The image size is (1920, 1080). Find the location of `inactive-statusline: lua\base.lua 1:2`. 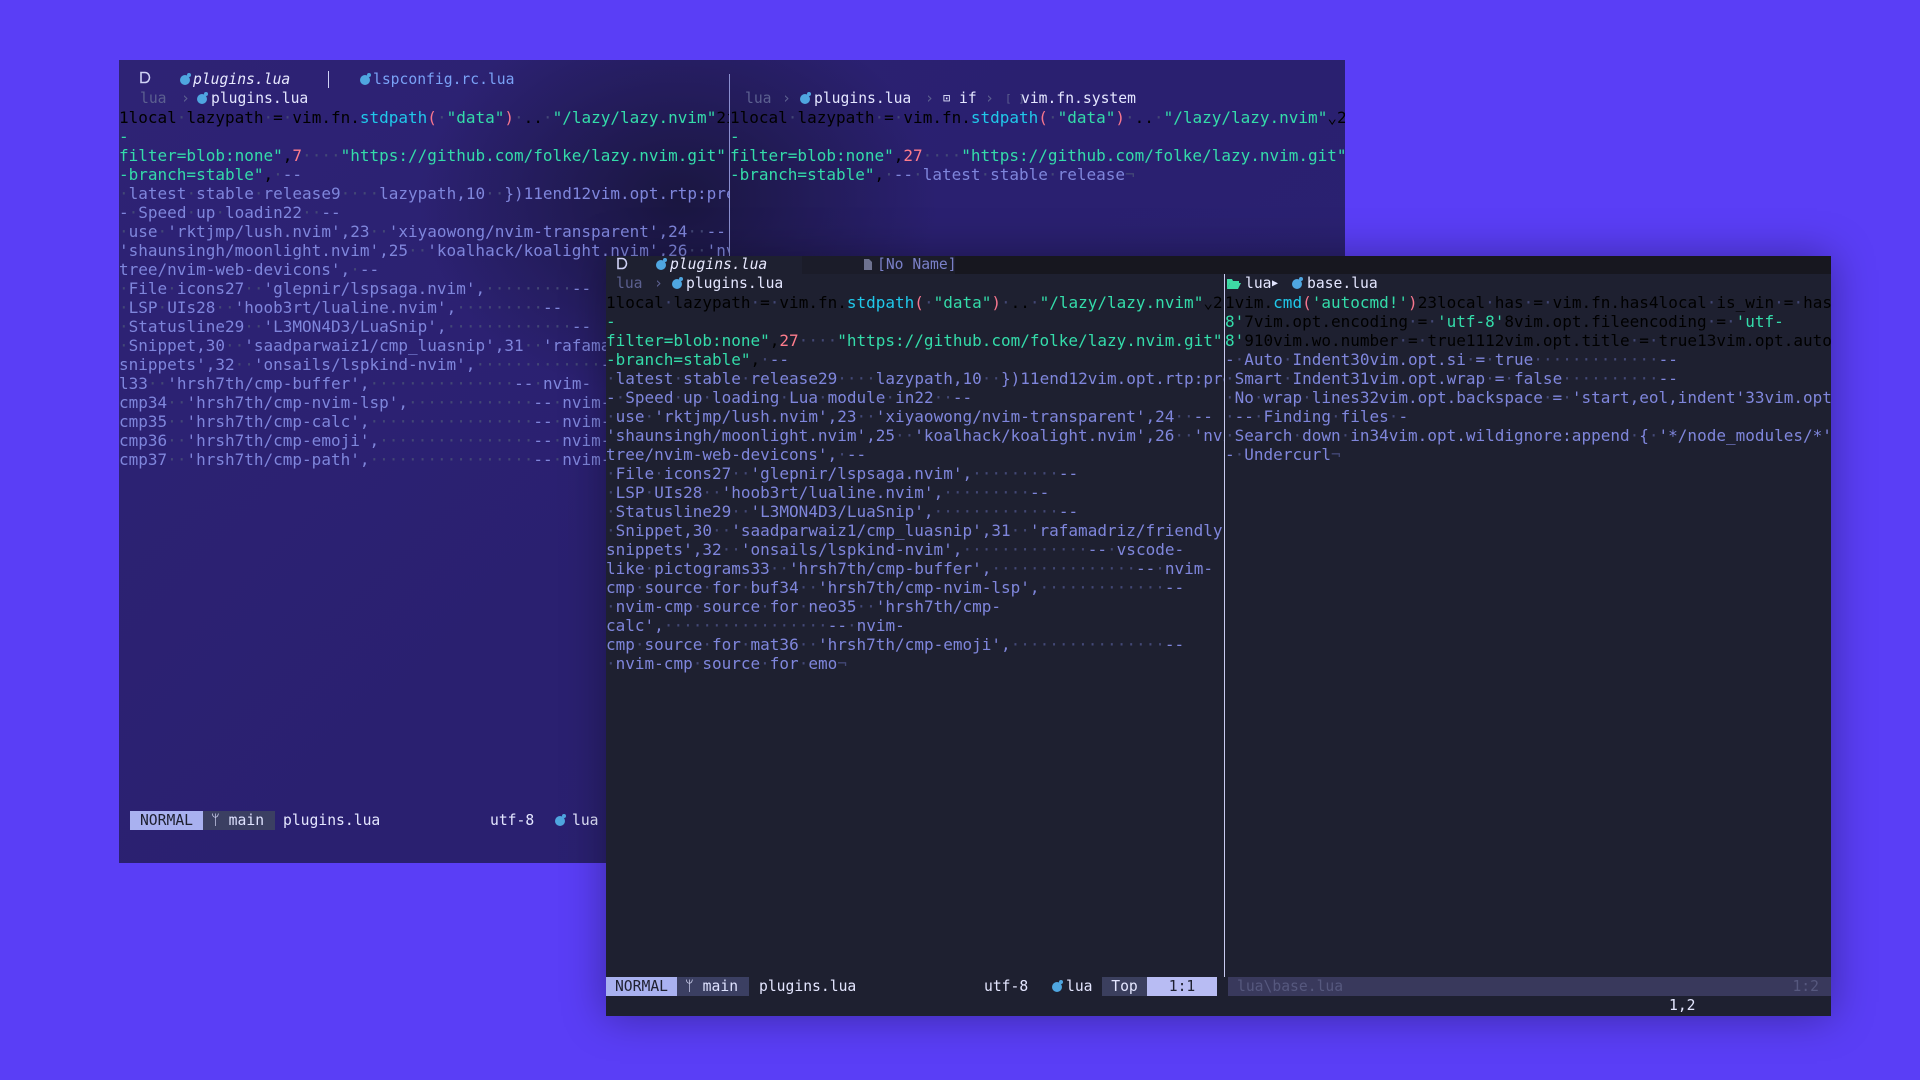

inactive-statusline: lua\base.lua 1:2 is located at coordinates (1529, 986).